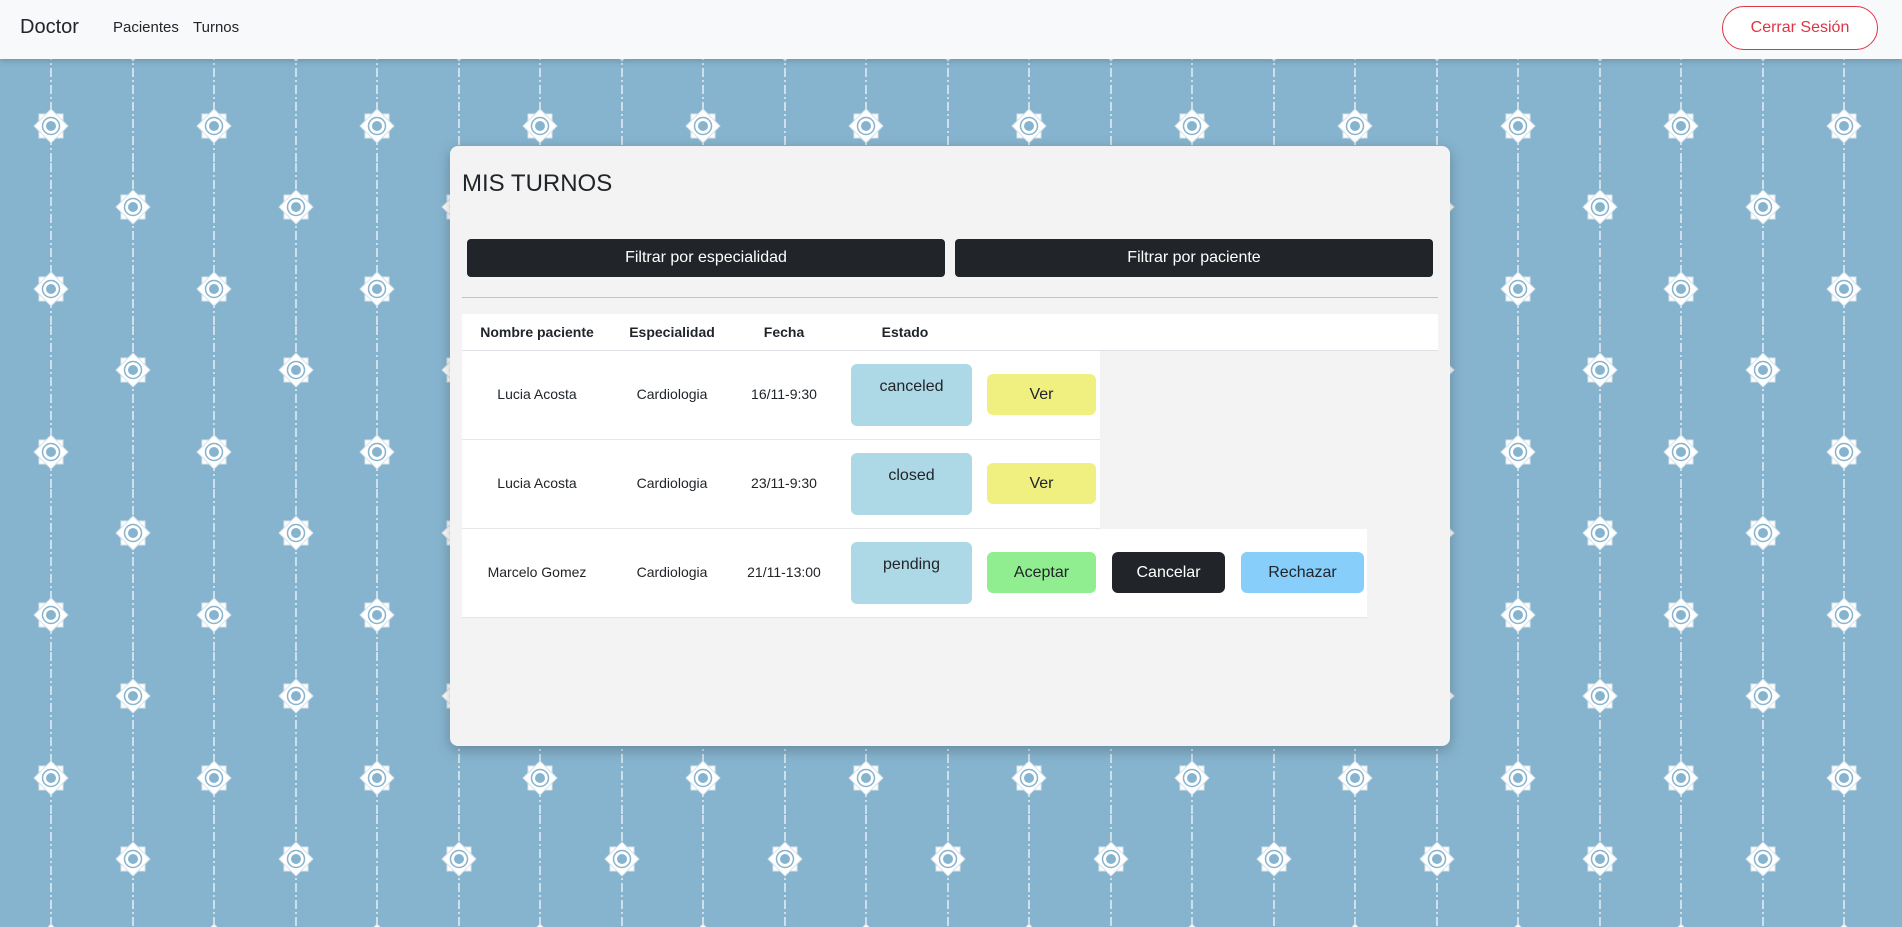 The height and width of the screenshot is (927, 1902). I want to click on status-badge: pending, so click(911, 573).